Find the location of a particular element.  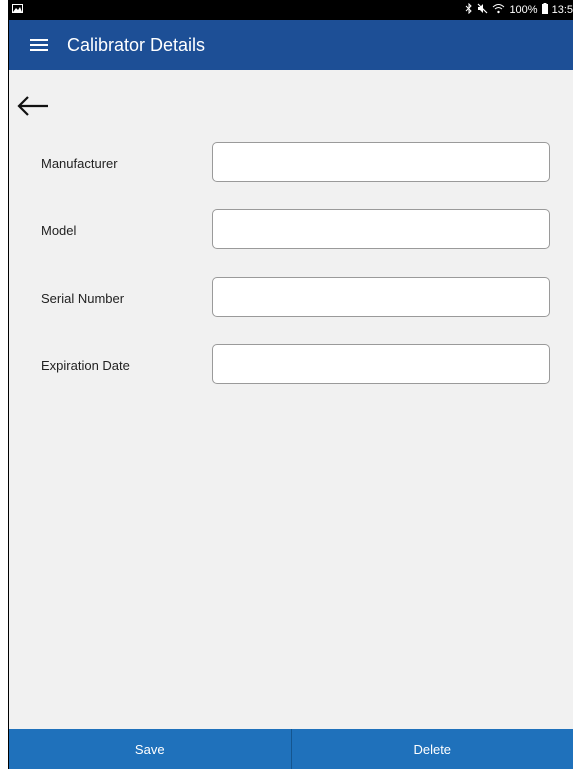

expiration-date-input is located at coordinates (381, 364).